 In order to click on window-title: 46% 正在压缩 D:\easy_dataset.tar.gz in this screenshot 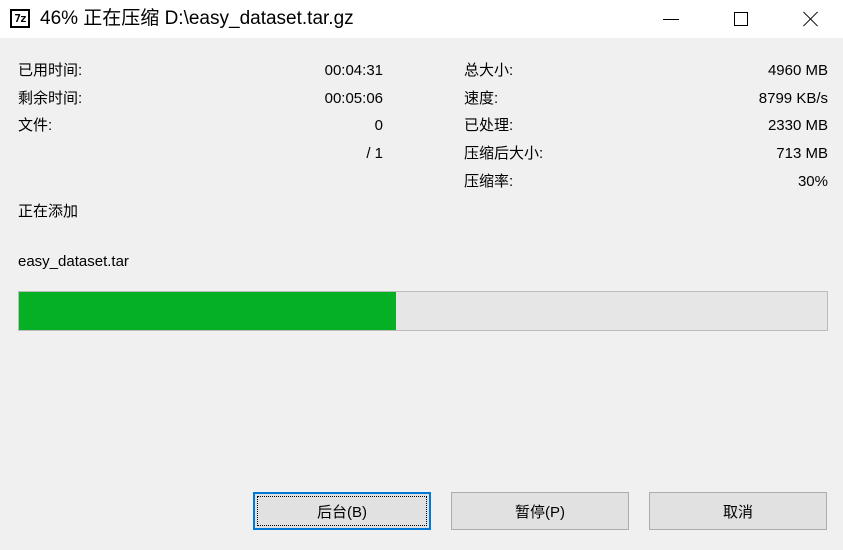, I will do `click(197, 18)`.